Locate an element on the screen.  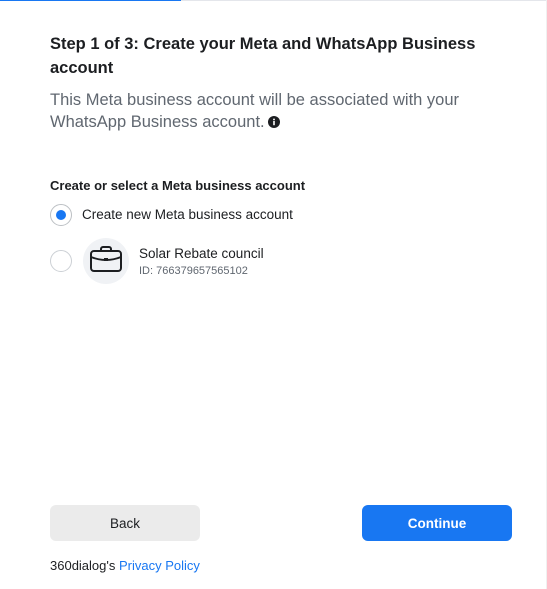
radio-selected-dot is located at coordinates (61, 215).